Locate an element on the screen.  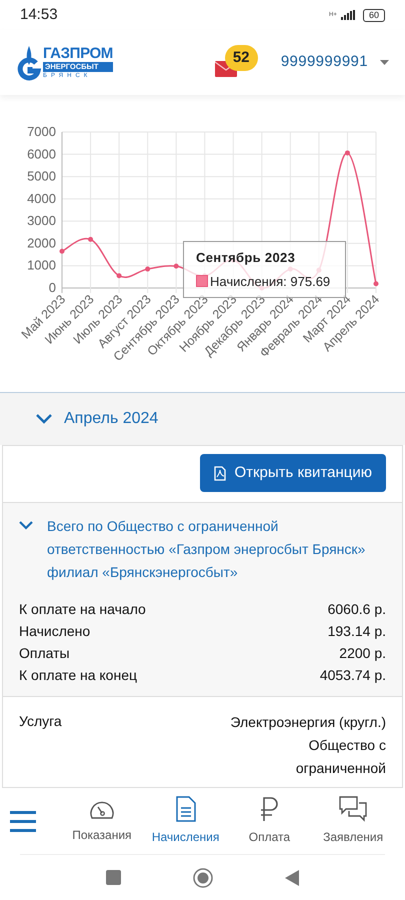
y-axis-label: 0 is located at coordinates (52, 287).